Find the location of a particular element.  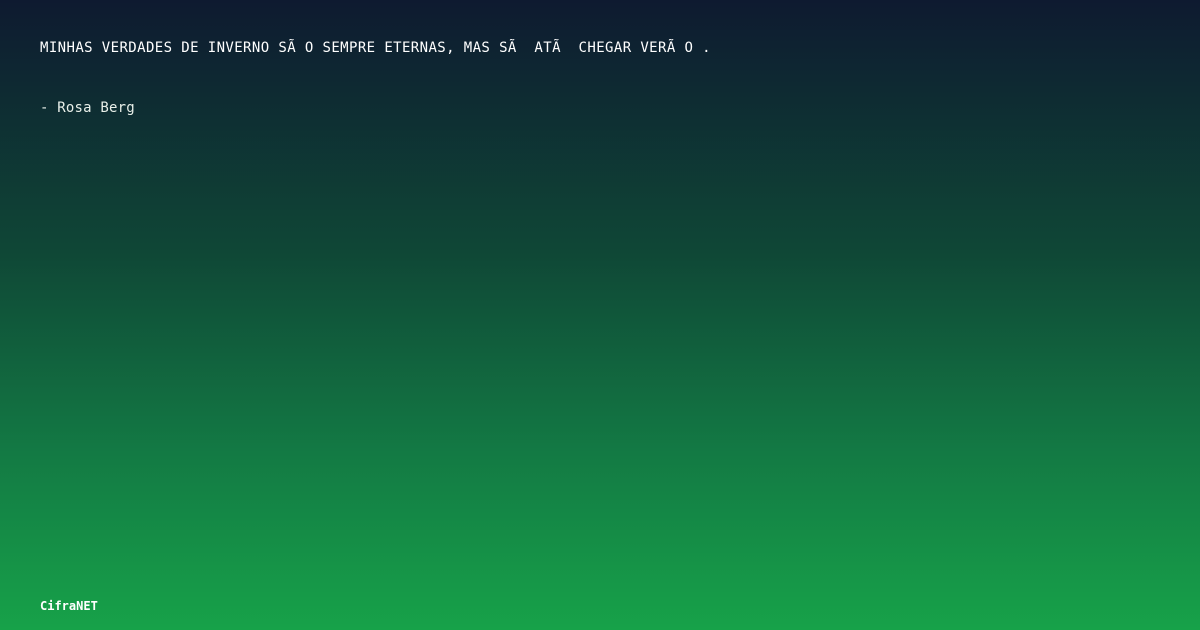

quote-author: - Rosa Berg is located at coordinates (87, 108).